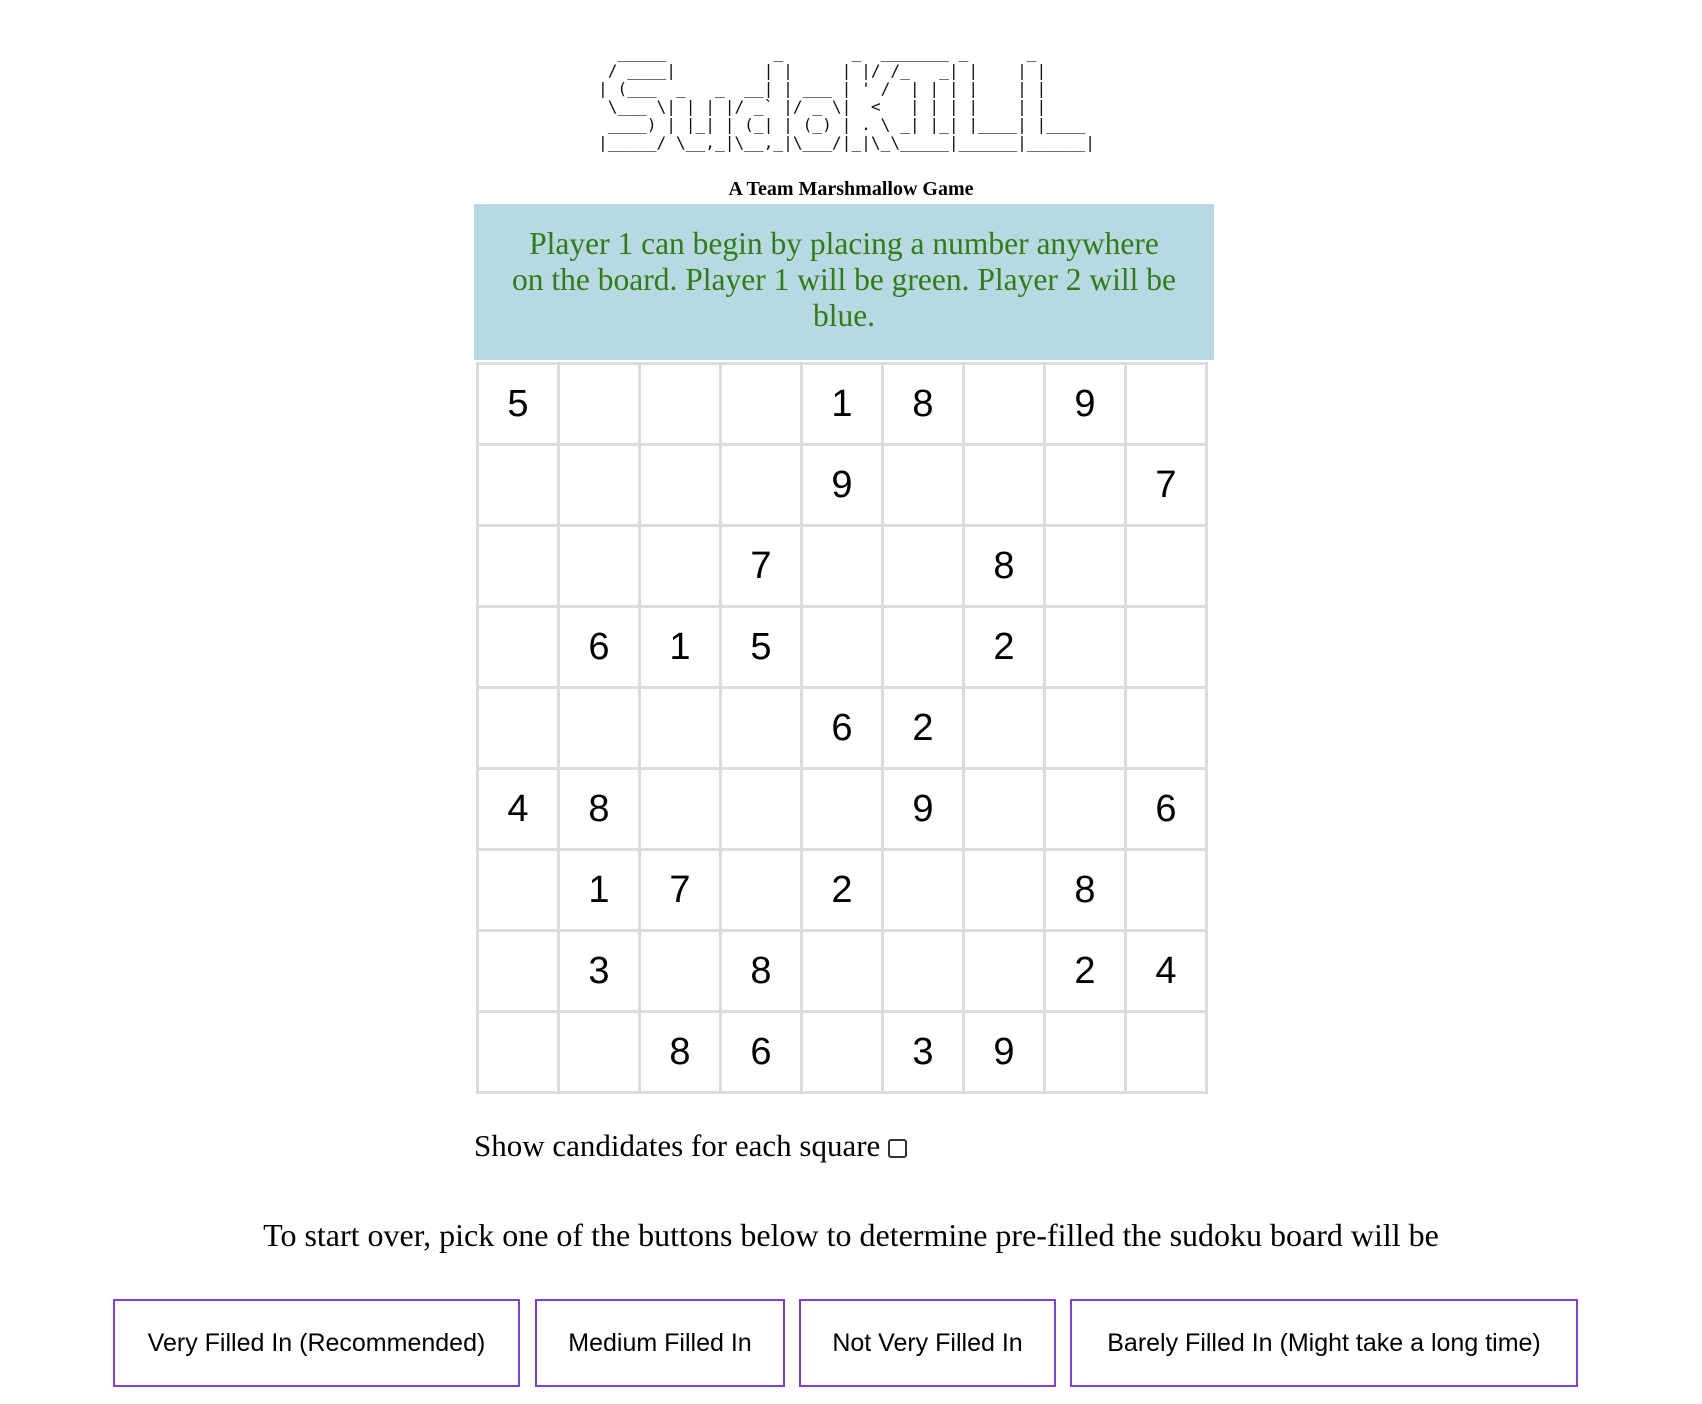 The image size is (1702, 1404). I want to click on board-row: 8639, so click(842, 1052).